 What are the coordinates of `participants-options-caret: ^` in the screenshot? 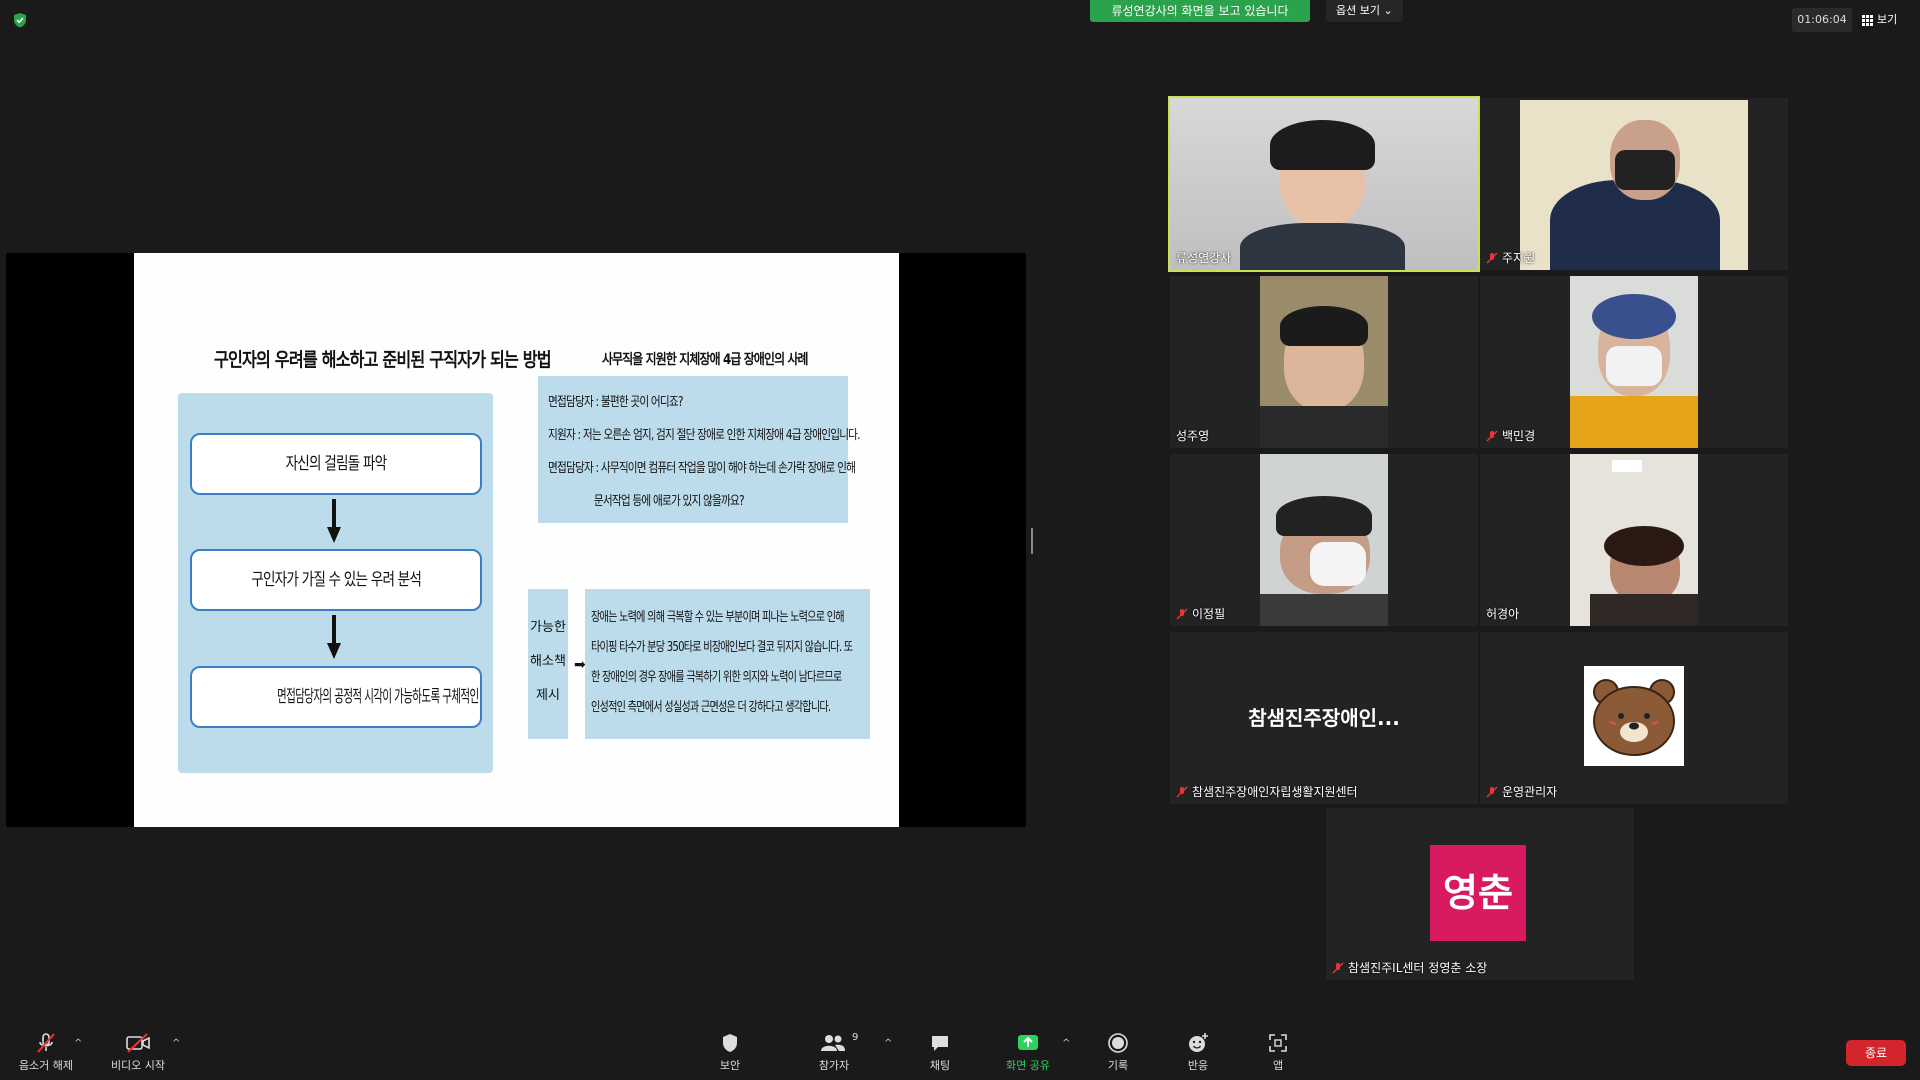 It's located at (888, 1043).